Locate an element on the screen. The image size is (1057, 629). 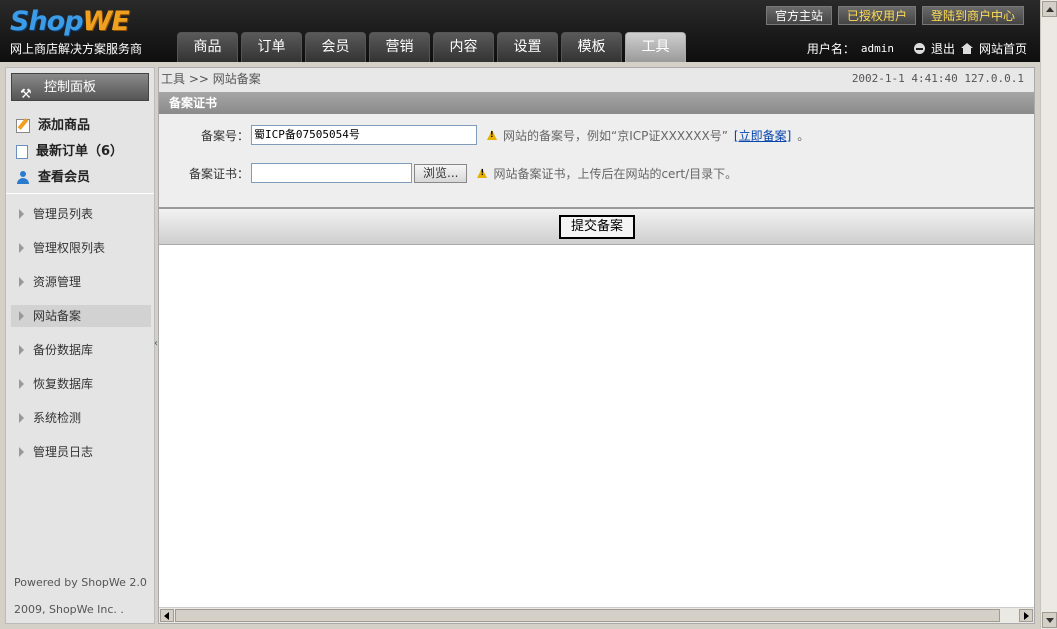
tab-orders: 订单 is located at coordinates (271, 47).